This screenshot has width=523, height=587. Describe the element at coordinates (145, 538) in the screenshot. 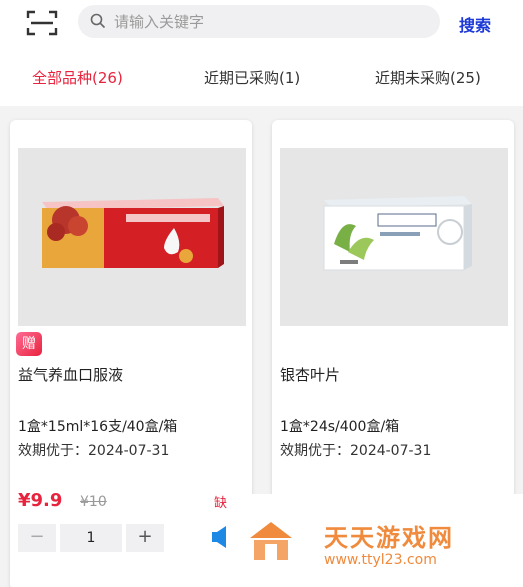

I see `increase-button: +` at that location.